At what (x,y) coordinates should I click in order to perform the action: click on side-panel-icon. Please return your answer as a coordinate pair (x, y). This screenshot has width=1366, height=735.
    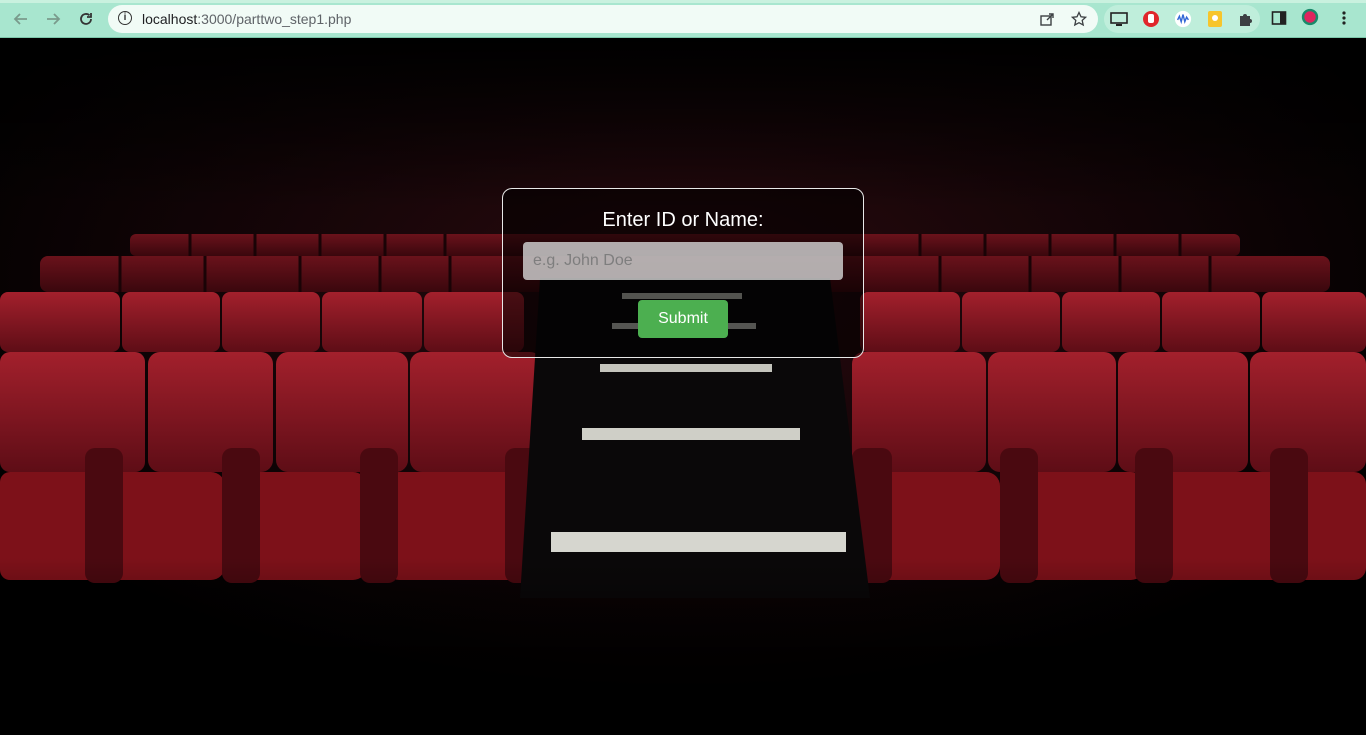
    Looking at the image, I should click on (1279, 18).